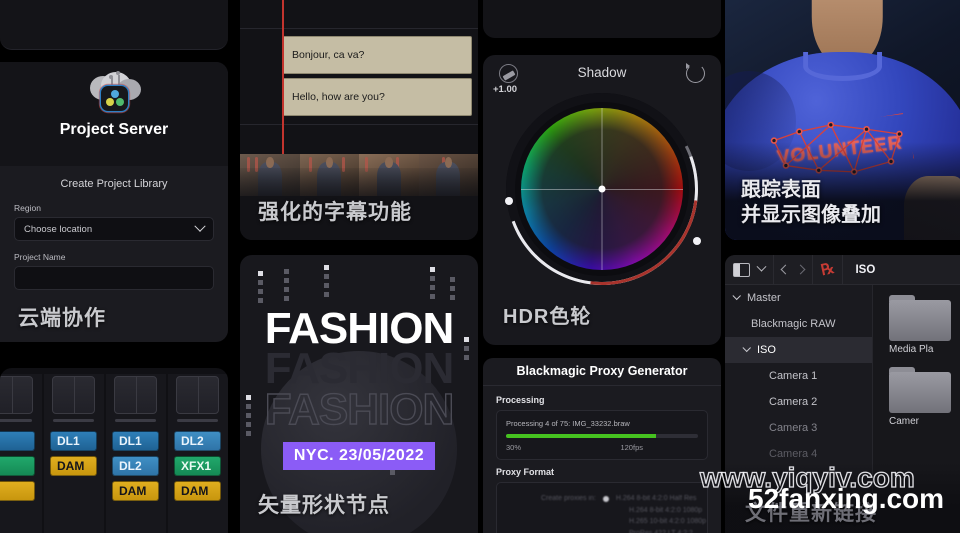  Describe the element at coordinates (359, 456) in the screenshot. I see `fashion-date-badge: NYC. 23/05/2022` at that location.